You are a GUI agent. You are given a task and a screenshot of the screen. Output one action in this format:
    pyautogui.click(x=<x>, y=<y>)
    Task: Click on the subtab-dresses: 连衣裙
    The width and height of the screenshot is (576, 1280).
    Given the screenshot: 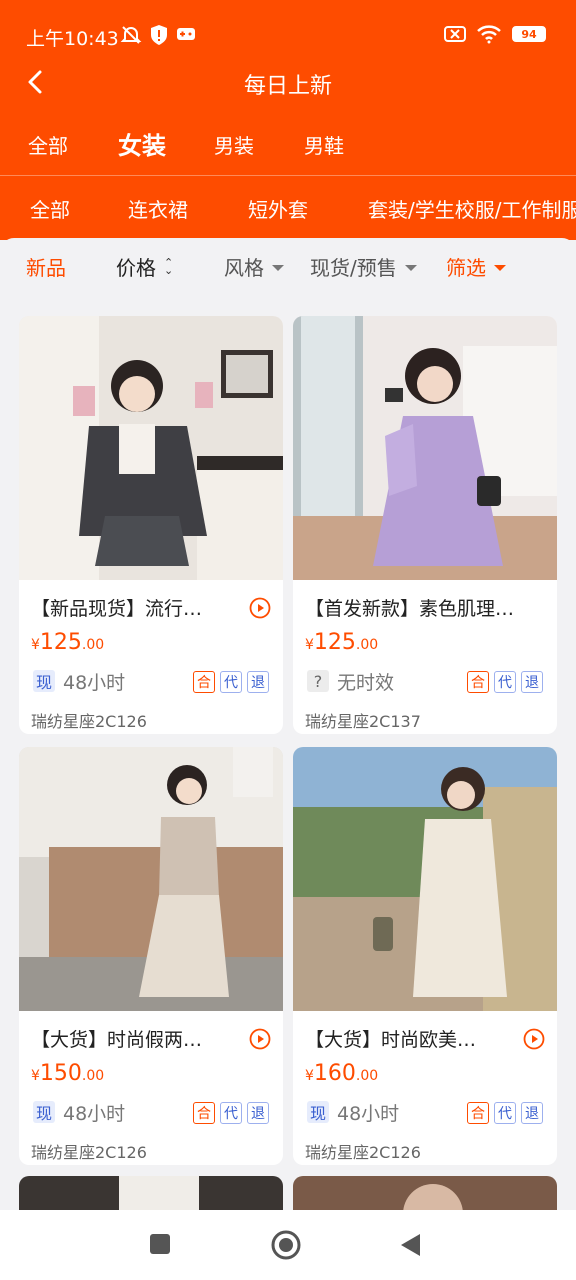 What is the action you would take?
    pyautogui.click(x=158, y=208)
    